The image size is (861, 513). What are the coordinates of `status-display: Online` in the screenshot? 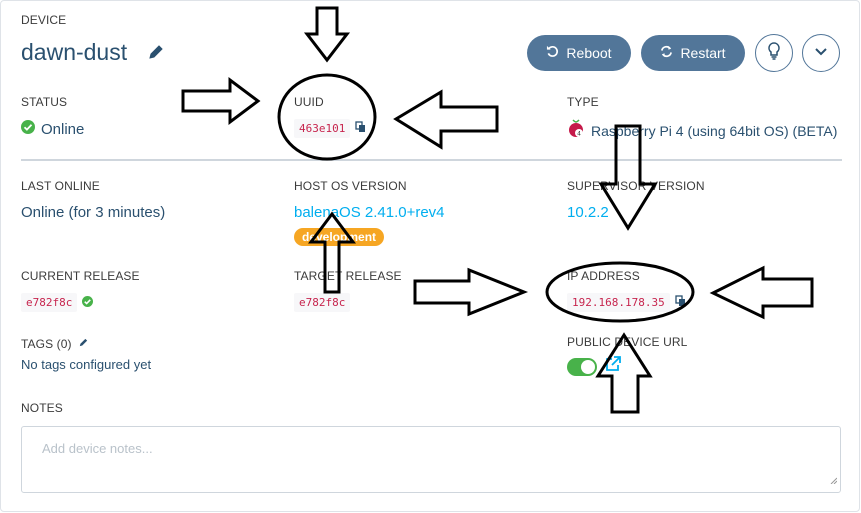 It's located at (52, 129).